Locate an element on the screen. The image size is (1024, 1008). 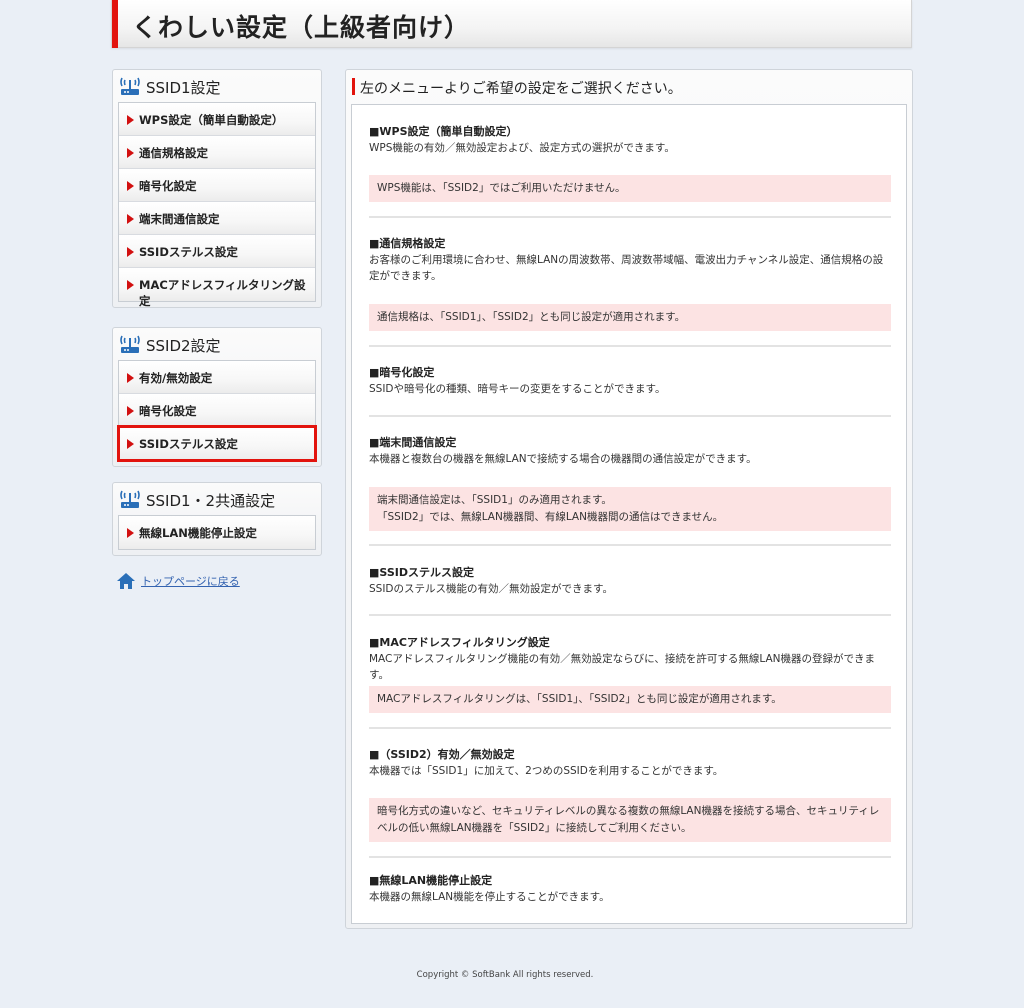
section-title: ■SSIDステルス設定 is located at coordinates (421, 572).